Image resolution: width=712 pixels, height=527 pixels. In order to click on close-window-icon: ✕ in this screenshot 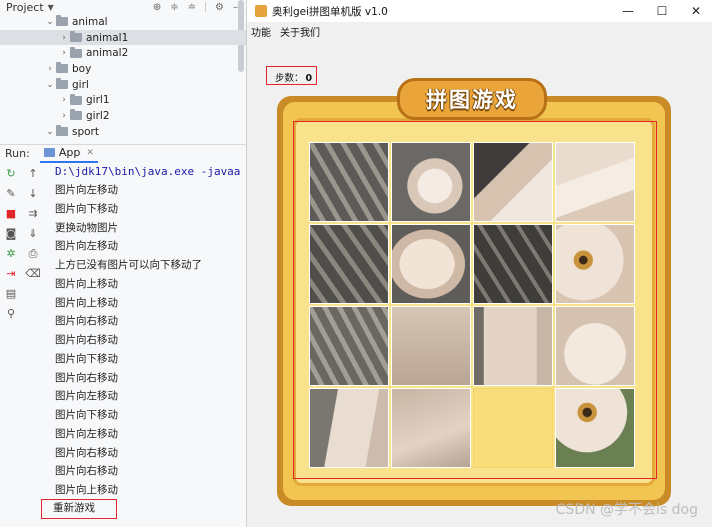, I will do `click(695, 11)`.